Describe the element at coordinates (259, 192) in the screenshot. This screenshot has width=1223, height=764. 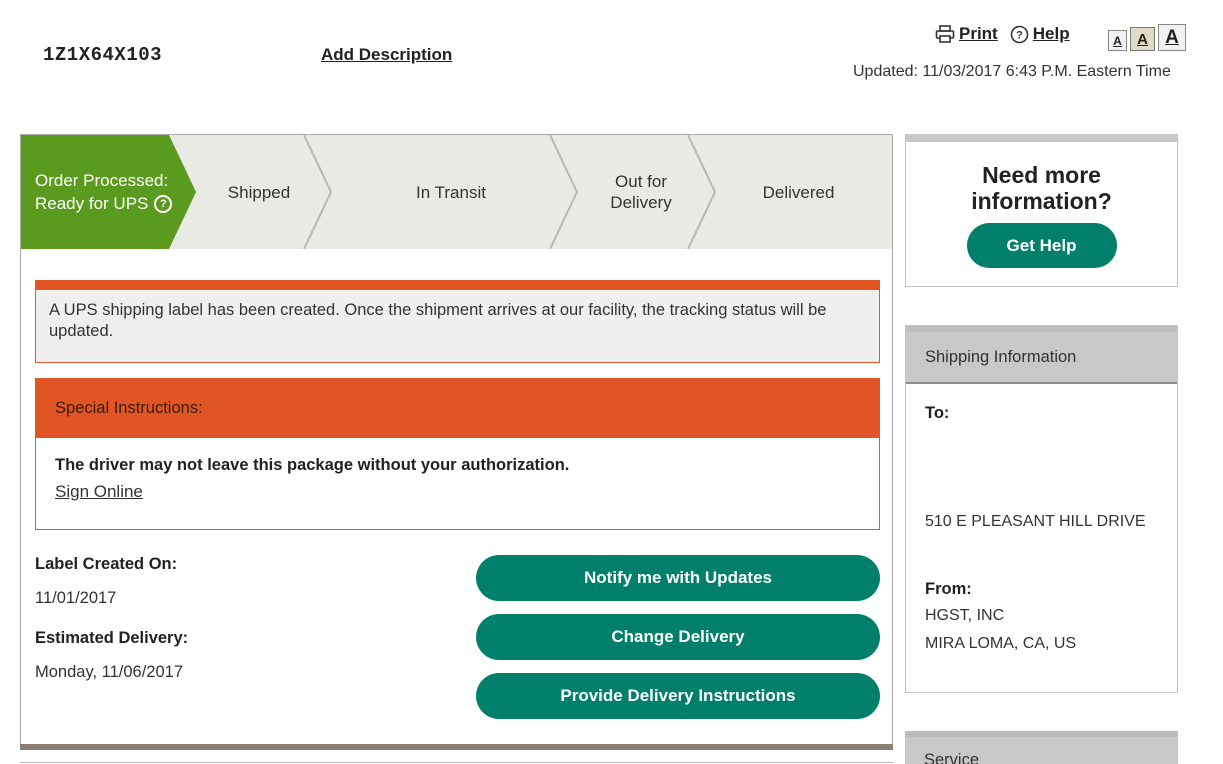
I see `step-shipped: Shipped` at that location.